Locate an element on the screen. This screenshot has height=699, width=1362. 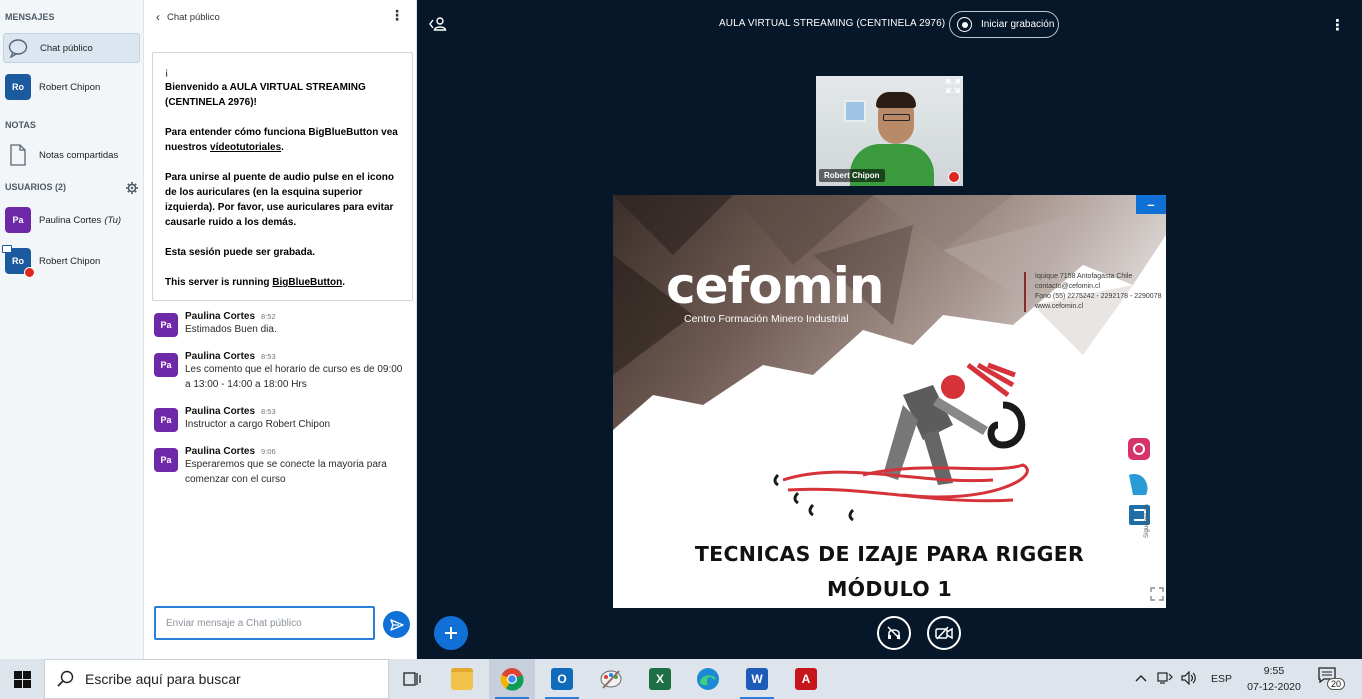
webcam-video: Robert Chipon is located at coordinates (889, 131).